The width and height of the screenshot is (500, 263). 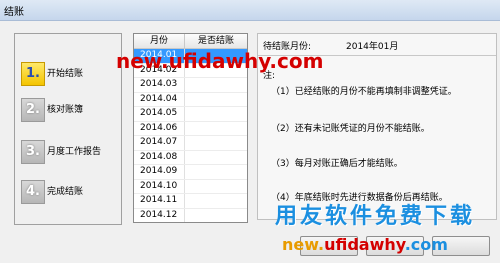 I want to click on list-header: 月份 是否结账, so click(x=190, y=41).